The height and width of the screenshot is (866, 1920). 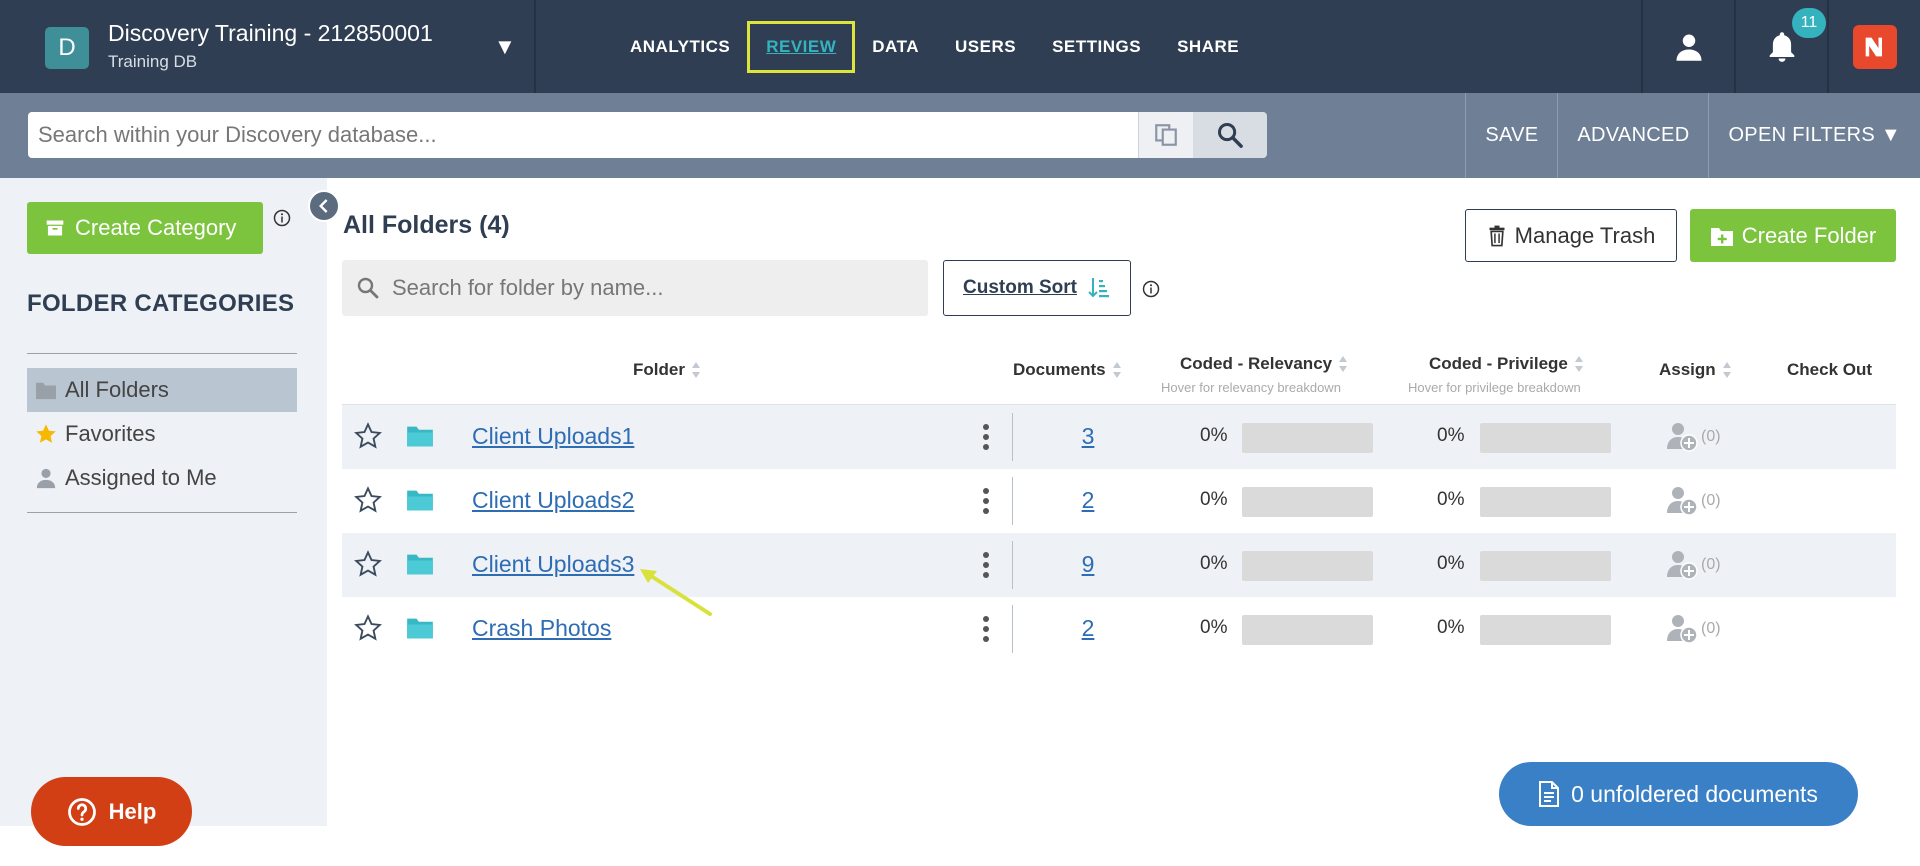 What do you see at coordinates (659, 369) in the screenshot?
I see `column-label: Folder` at bounding box center [659, 369].